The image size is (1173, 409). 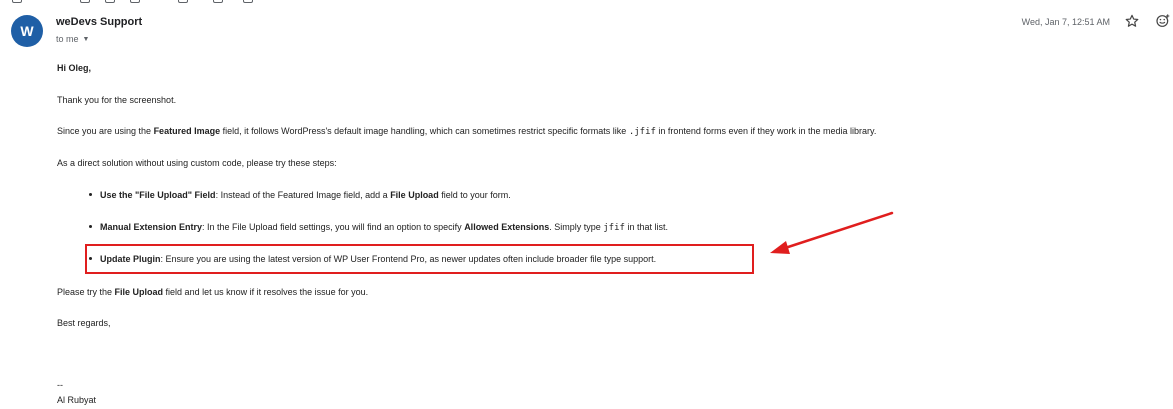 What do you see at coordinates (117, 100) in the screenshot?
I see `thanks-line: Thank you for the screenshot.` at bounding box center [117, 100].